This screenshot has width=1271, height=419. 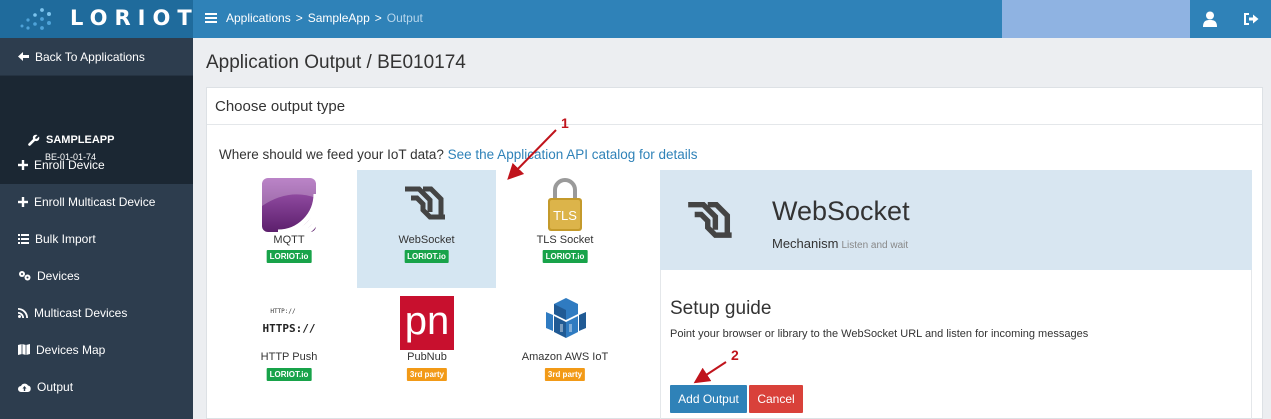 I want to click on sidebar-item-label: Devices Map, so click(x=71, y=349).